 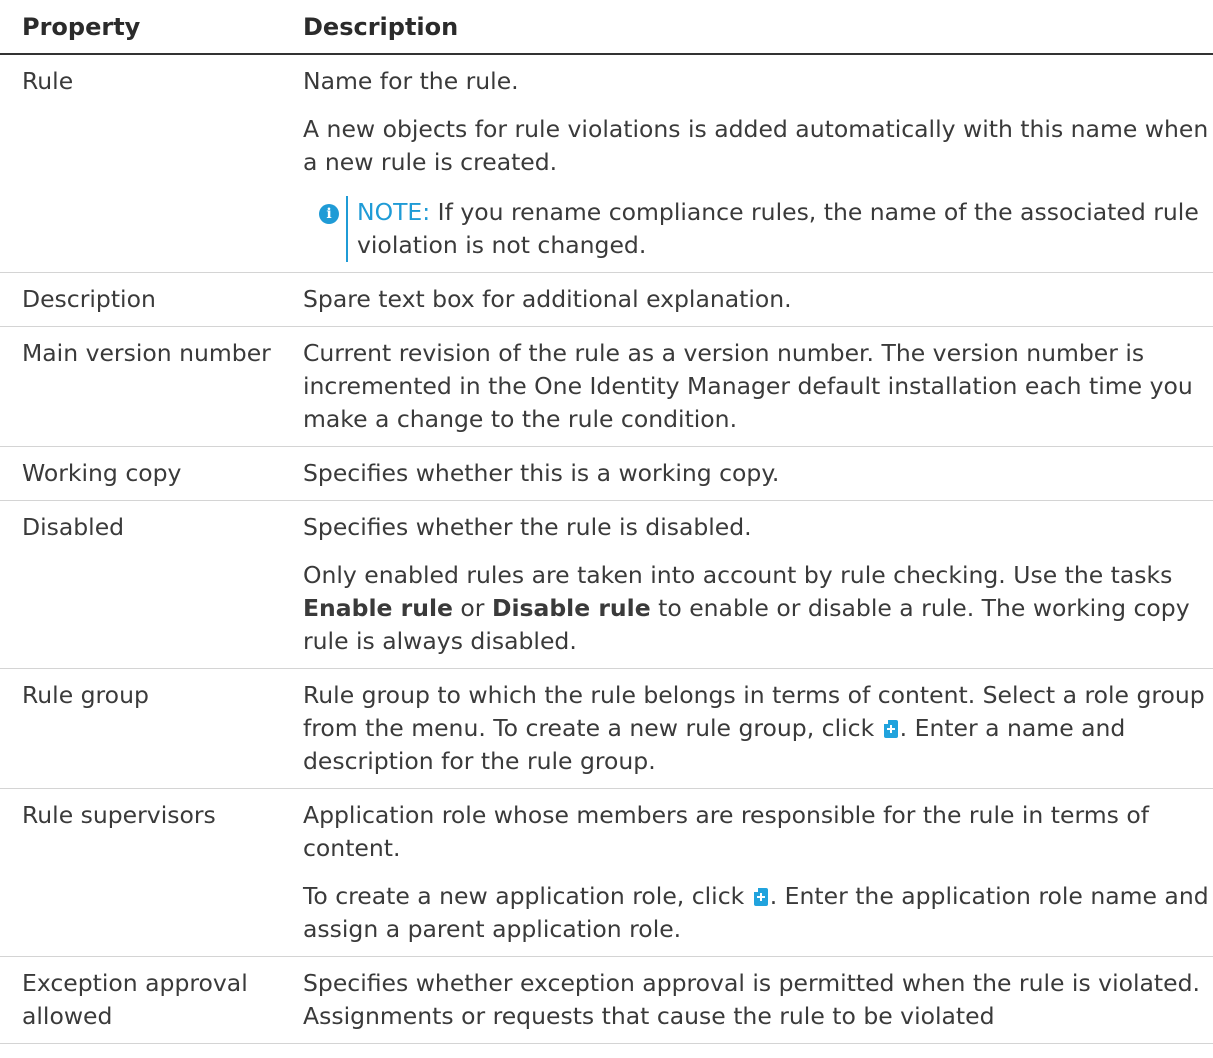 What do you see at coordinates (527, 896) in the screenshot?
I see `text-span: To create a new application role, click` at bounding box center [527, 896].